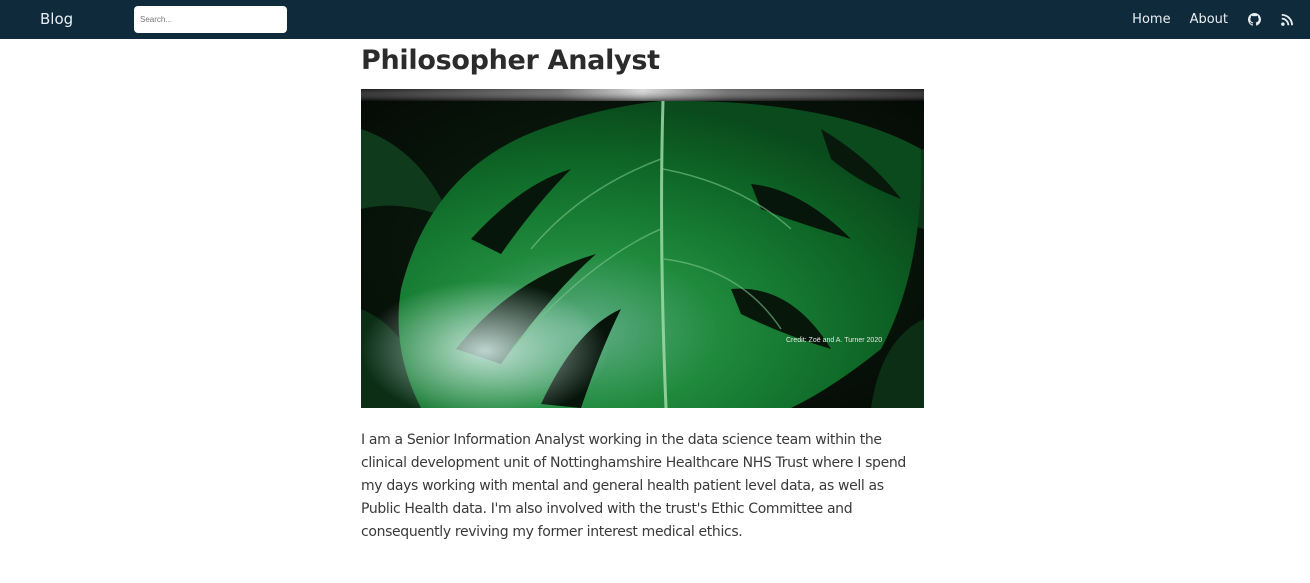 The width and height of the screenshot is (1310, 583). What do you see at coordinates (1254, 20) in the screenshot?
I see `github-icon` at bounding box center [1254, 20].